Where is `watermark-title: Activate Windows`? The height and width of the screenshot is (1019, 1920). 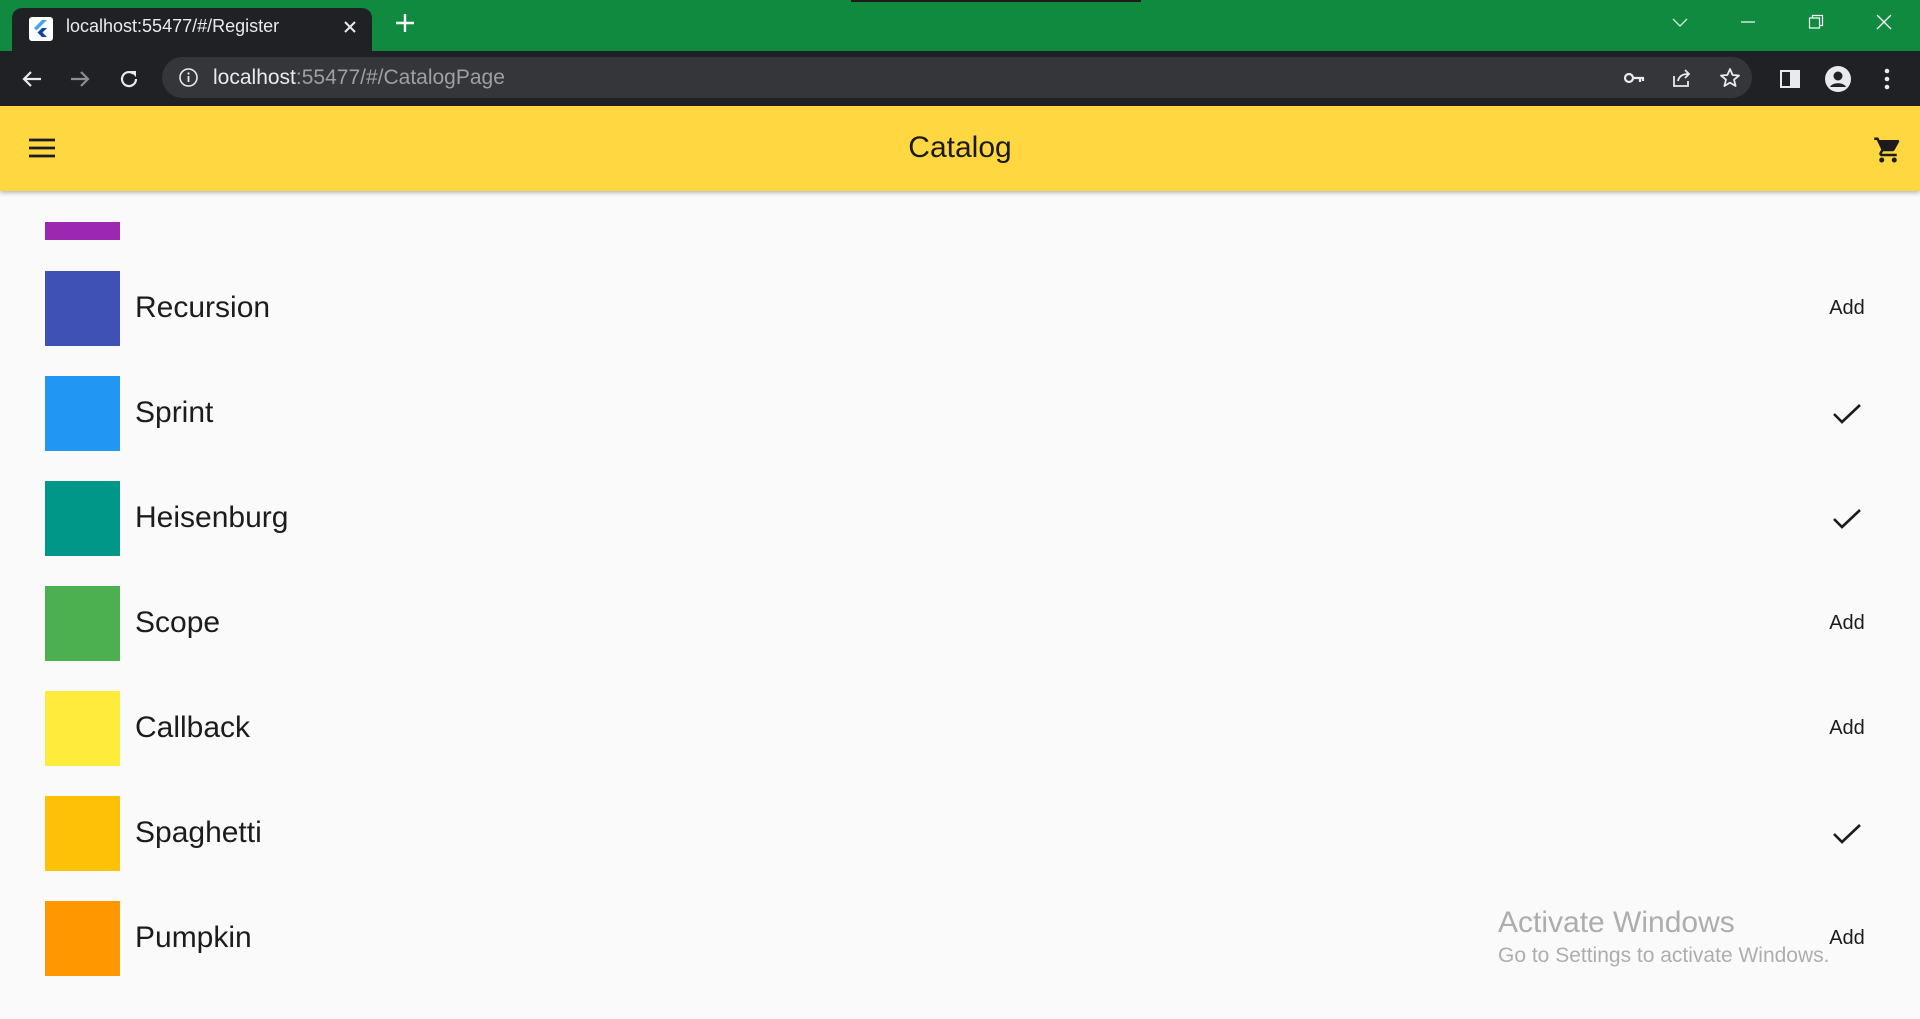
watermark-title: Activate Windows is located at coordinates (1616, 922).